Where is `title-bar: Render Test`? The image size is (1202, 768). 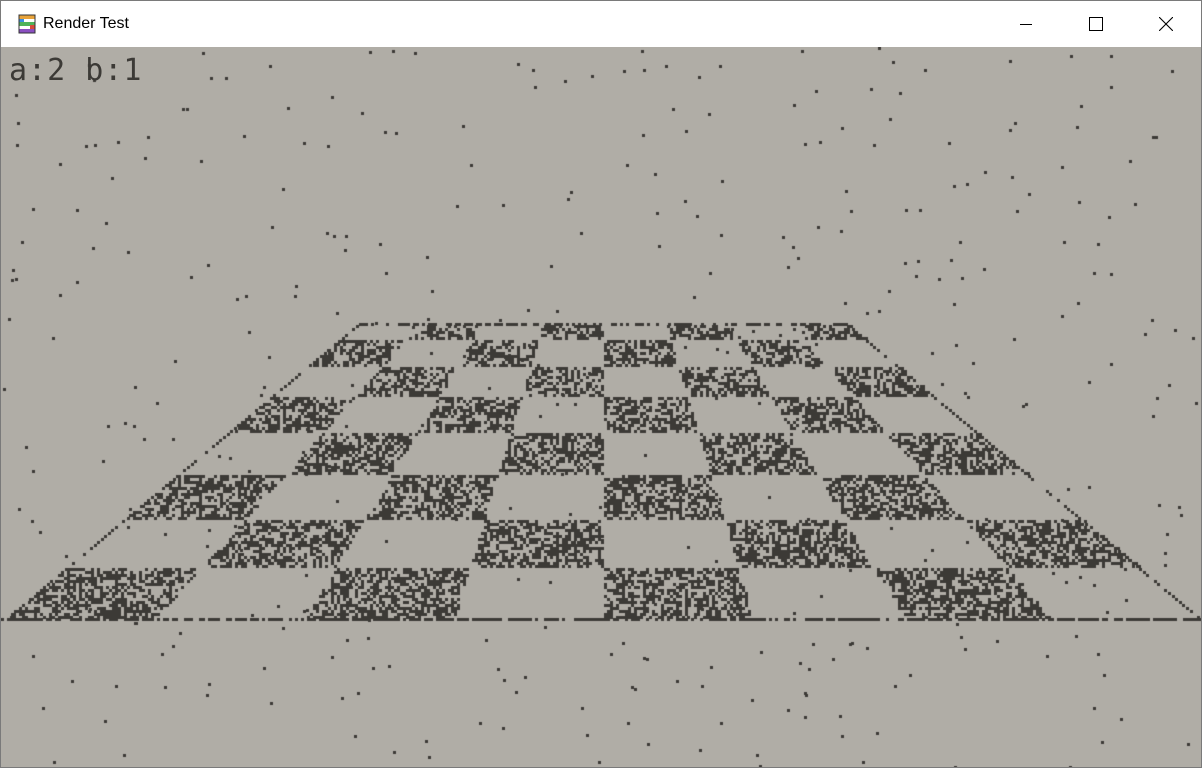
title-bar: Render Test is located at coordinates (601, 24).